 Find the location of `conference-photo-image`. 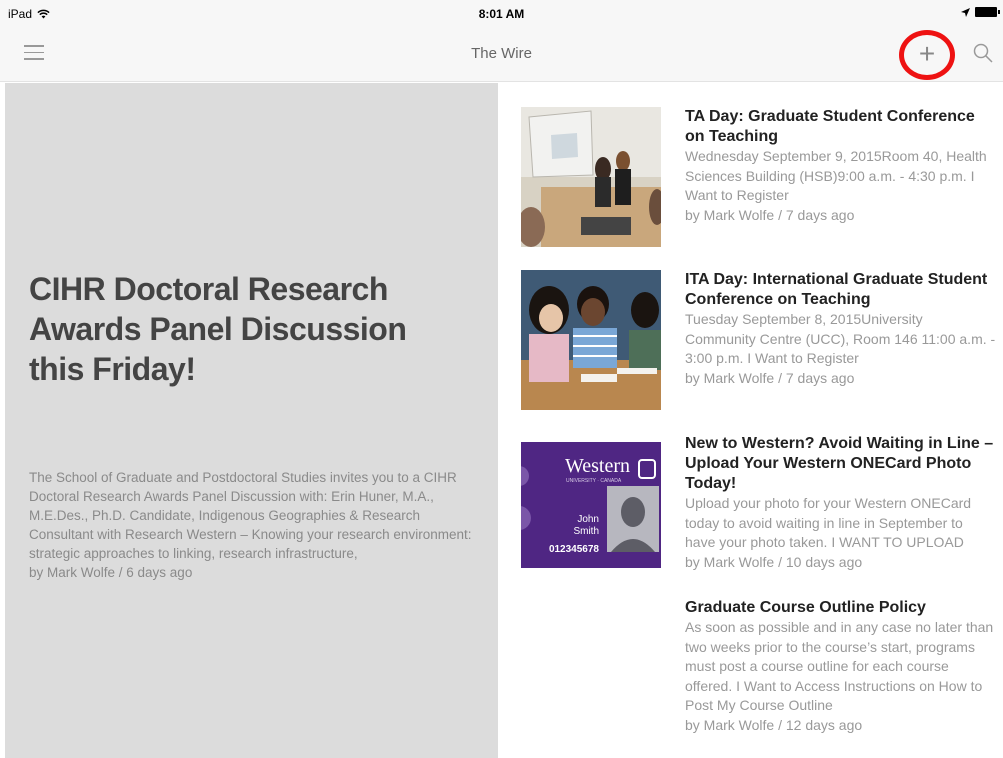

conference-photo-image is located at coordinates (591, 177).